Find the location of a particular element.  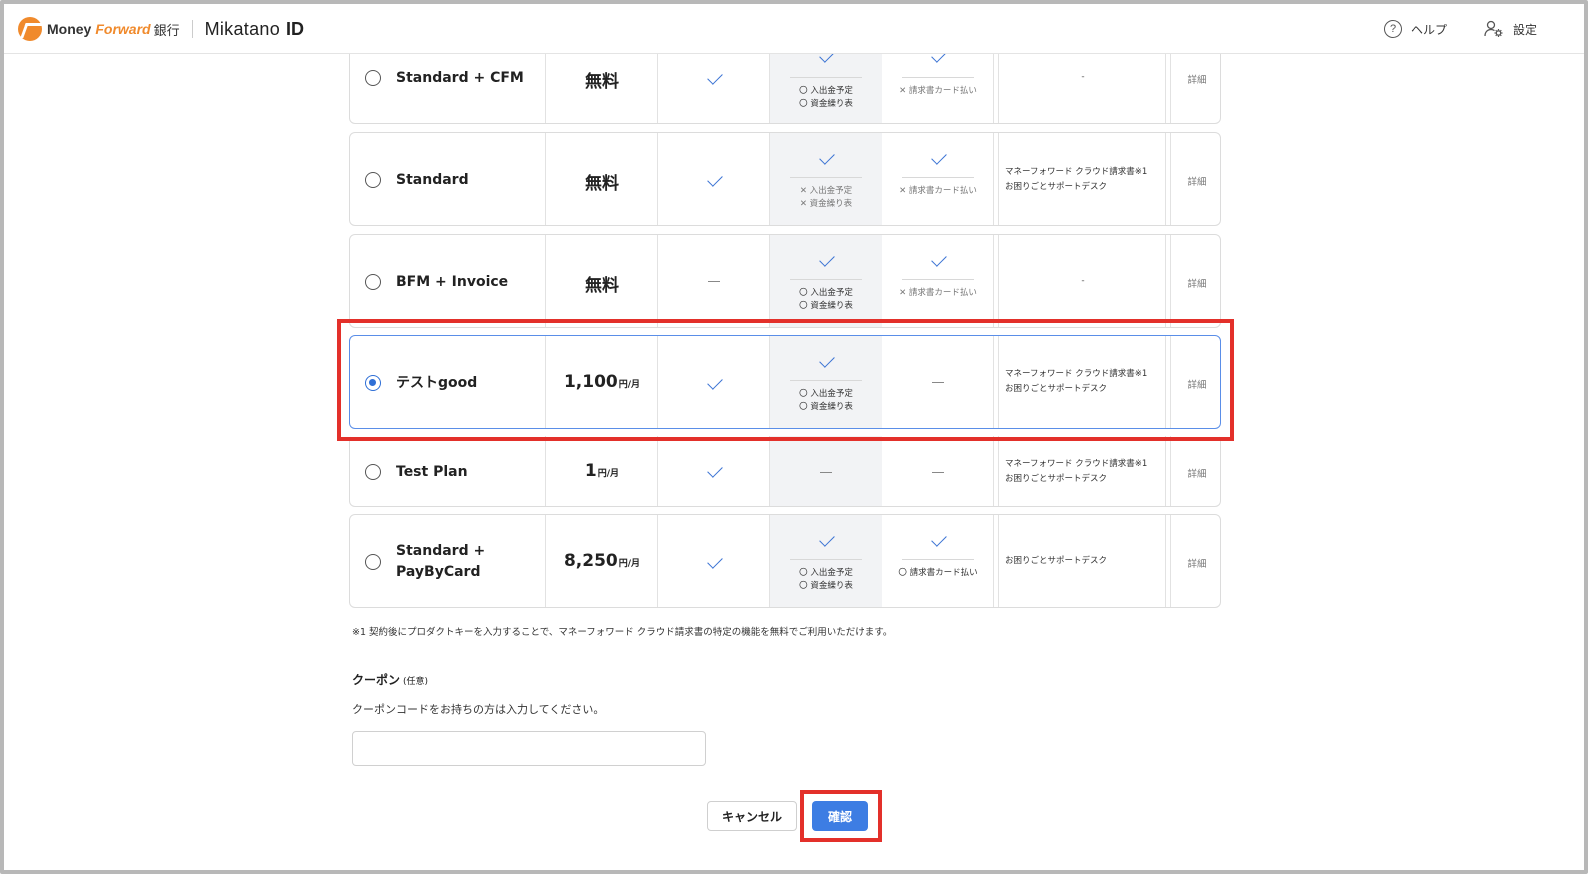

logo-bank-text: 銀行 is located at coordinates (166, 31).